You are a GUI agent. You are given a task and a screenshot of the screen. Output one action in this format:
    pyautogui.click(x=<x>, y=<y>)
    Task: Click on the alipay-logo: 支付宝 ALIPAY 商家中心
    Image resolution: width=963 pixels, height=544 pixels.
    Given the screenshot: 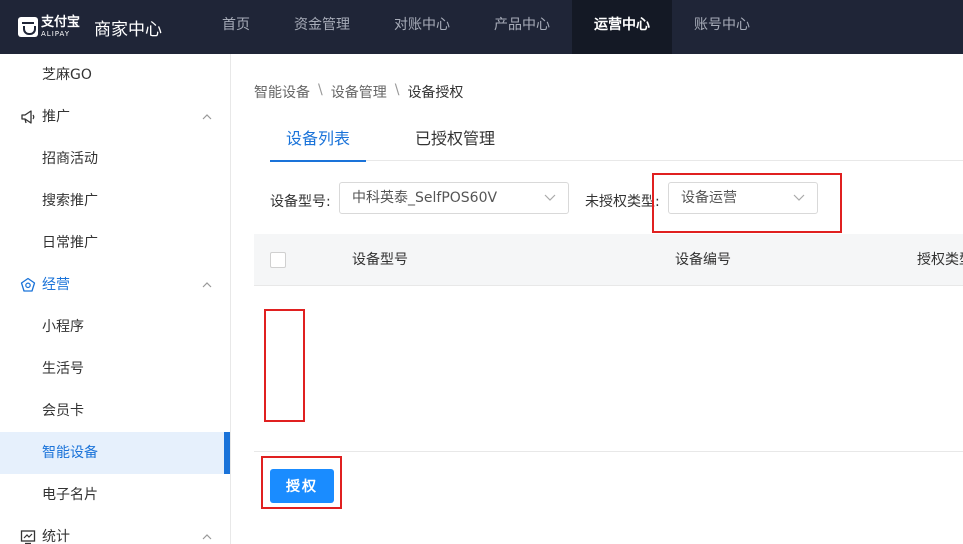 What is the action you would take?
    pyautogui.click(x=90, y=27)
    